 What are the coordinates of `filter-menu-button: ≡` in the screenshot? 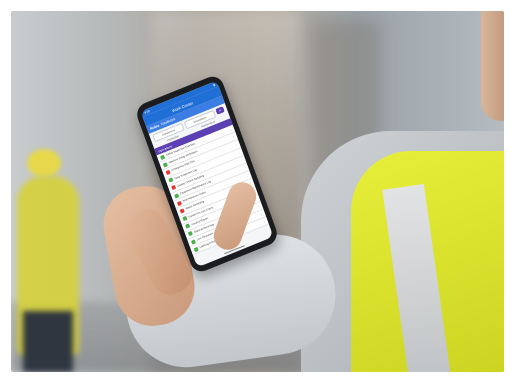 It's located at (220, 110).